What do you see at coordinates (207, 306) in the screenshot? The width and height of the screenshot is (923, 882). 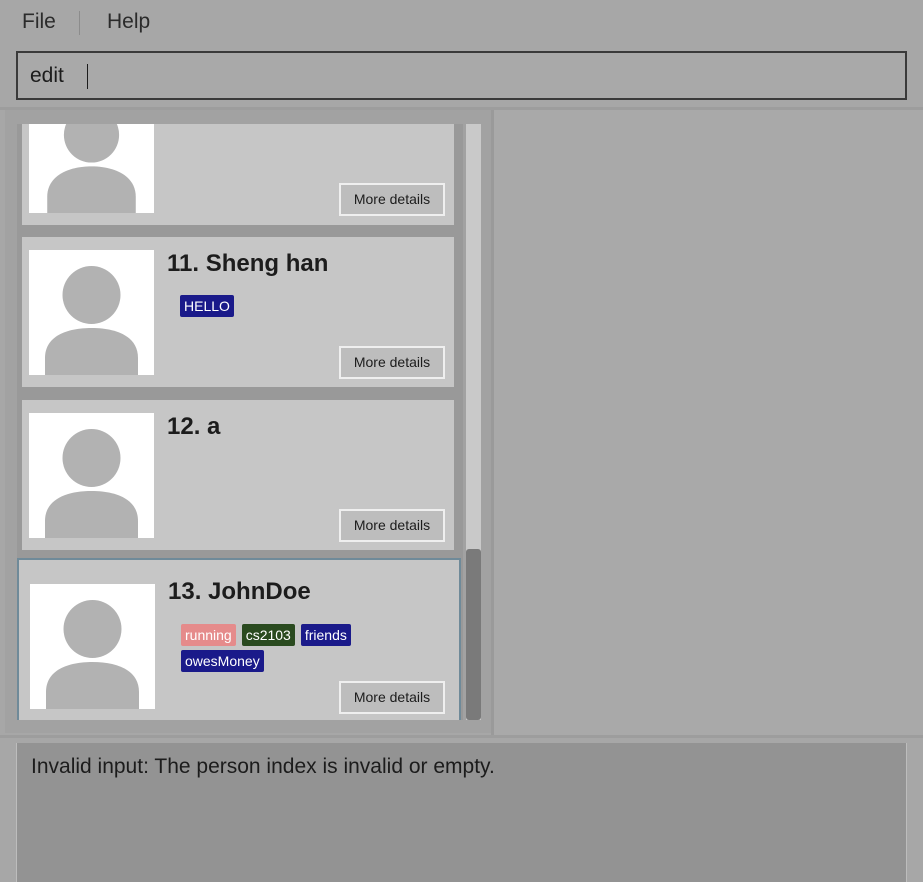 I see `tag: HELLO` at bounding box center [207, 306].